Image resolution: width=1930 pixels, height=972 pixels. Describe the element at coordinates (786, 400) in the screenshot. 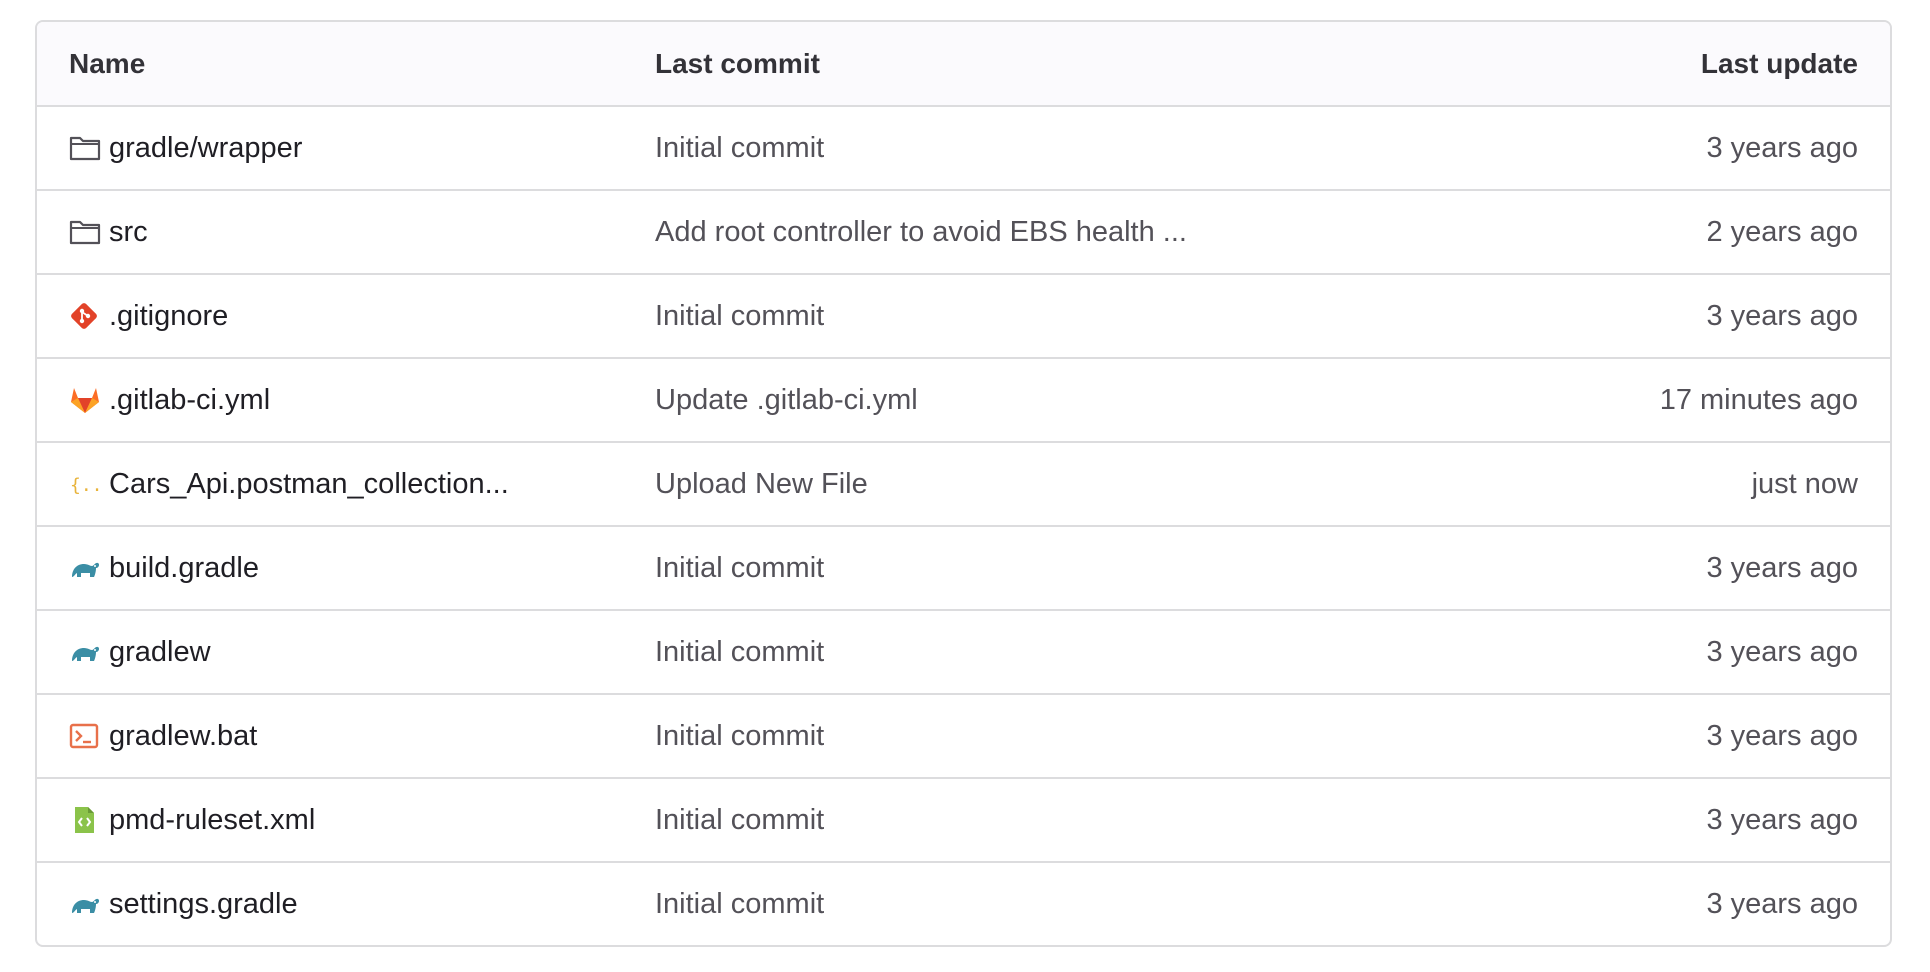

I see `commit-message-link: Update .gitlab-ci.yml` at that location.